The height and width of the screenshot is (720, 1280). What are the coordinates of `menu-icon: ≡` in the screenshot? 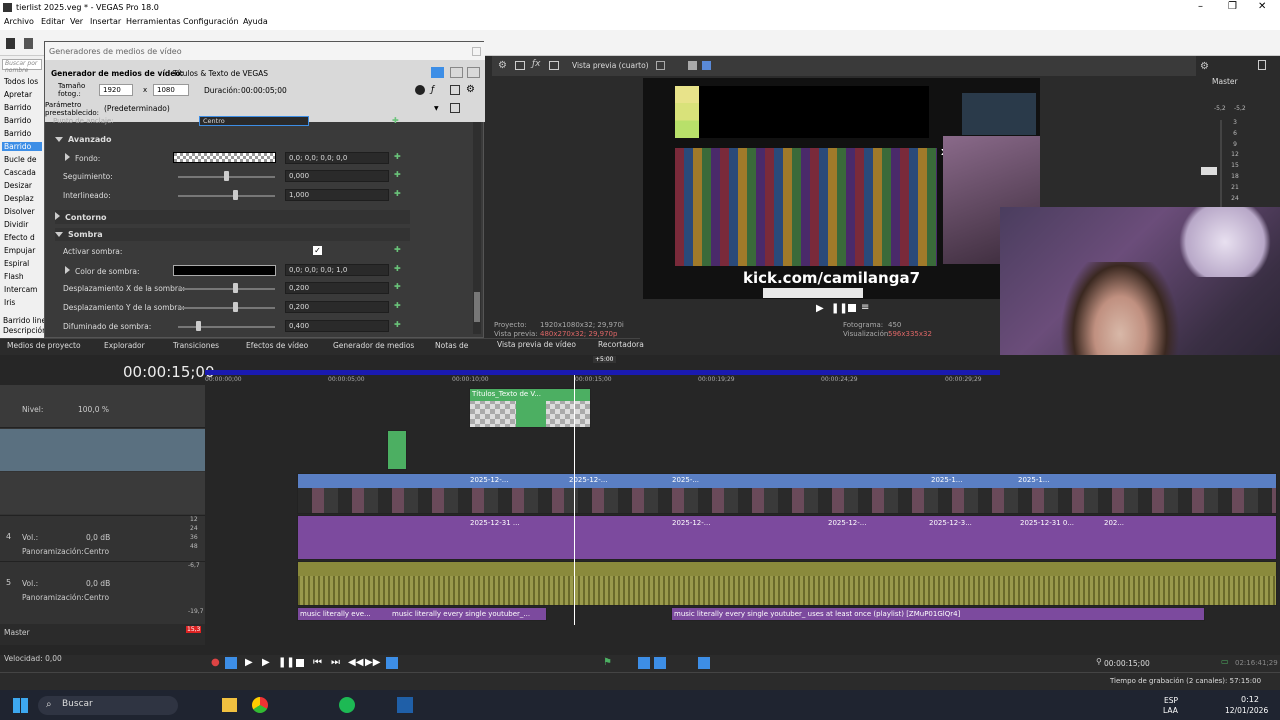 It's located at (865, 307).